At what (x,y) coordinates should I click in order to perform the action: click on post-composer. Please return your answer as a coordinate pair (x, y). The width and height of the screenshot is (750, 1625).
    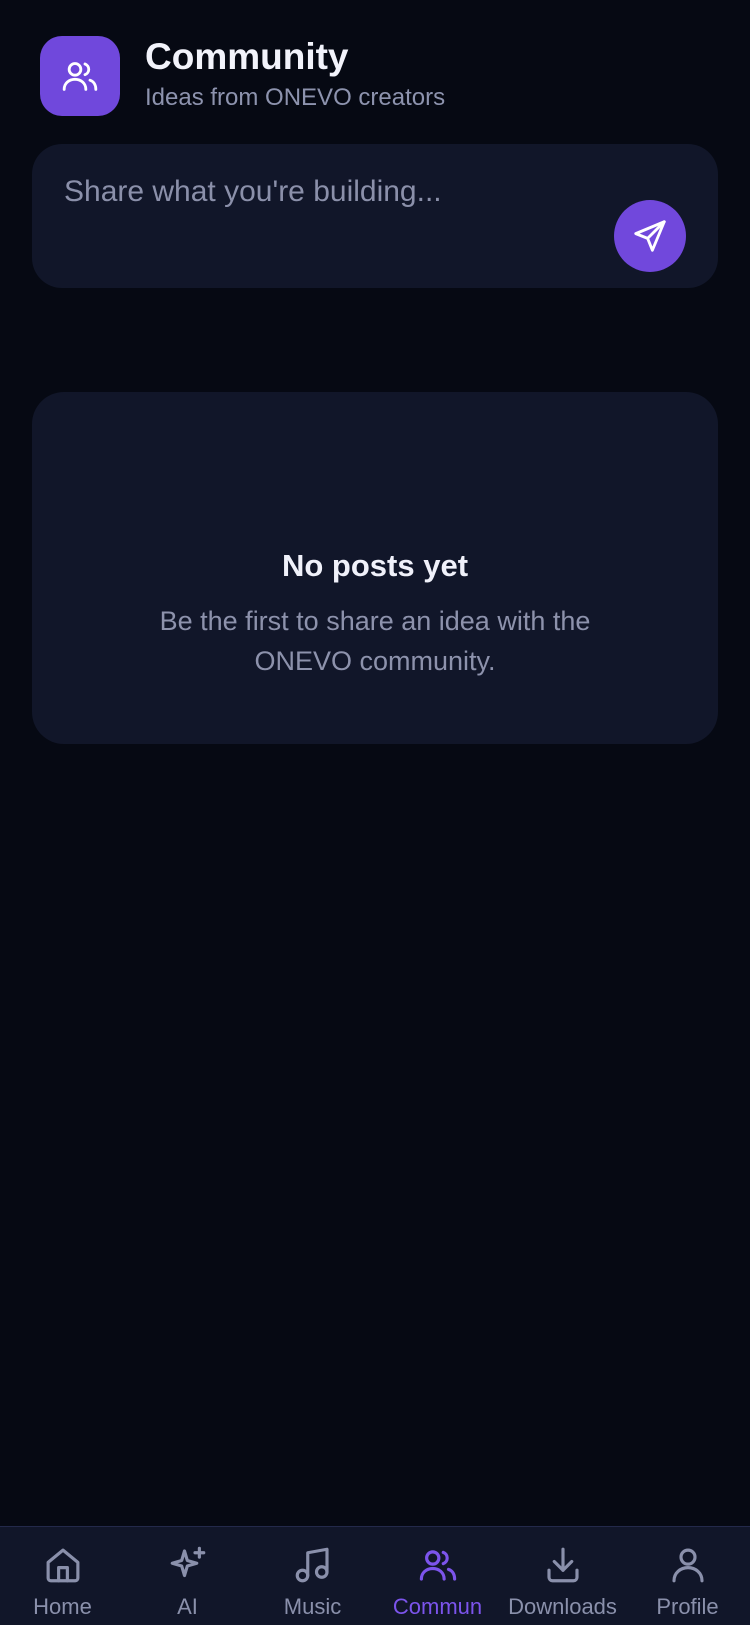
    Looking at the image, I should click on (375, 216).